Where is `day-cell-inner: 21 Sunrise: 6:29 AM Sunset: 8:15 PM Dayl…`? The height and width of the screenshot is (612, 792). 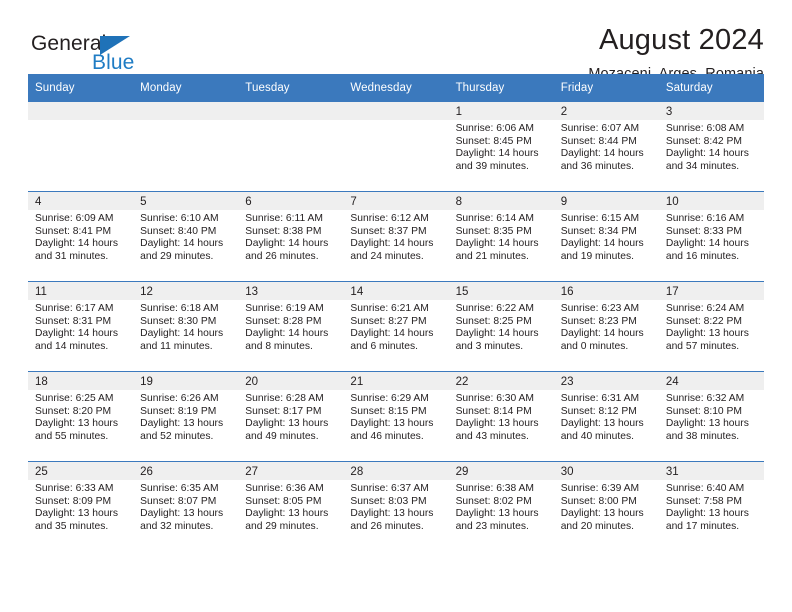 day-cell-inner: 21 Sunrise: 6:29 AM Sunset: 8:15 PM Dayl… is located at coordinates (396, 416).